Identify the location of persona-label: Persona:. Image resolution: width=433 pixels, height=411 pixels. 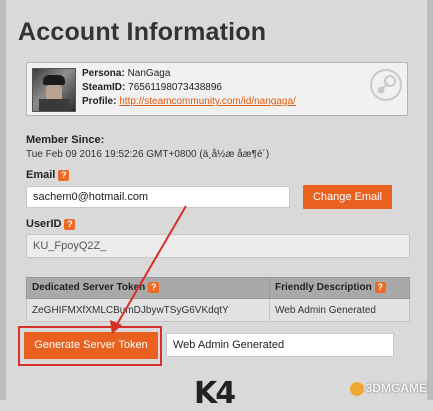
(103, 73).